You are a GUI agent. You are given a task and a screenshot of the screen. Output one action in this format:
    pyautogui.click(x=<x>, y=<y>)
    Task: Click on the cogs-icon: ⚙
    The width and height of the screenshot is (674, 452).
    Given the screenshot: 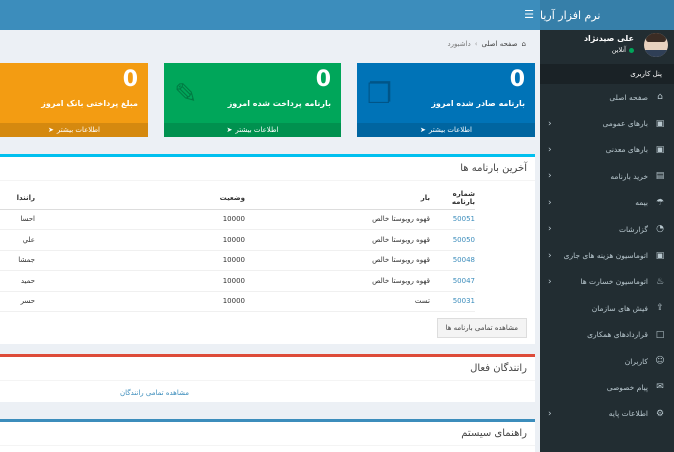 What is the action you would take?
    pyautogui.click(x=660, y=413)
    